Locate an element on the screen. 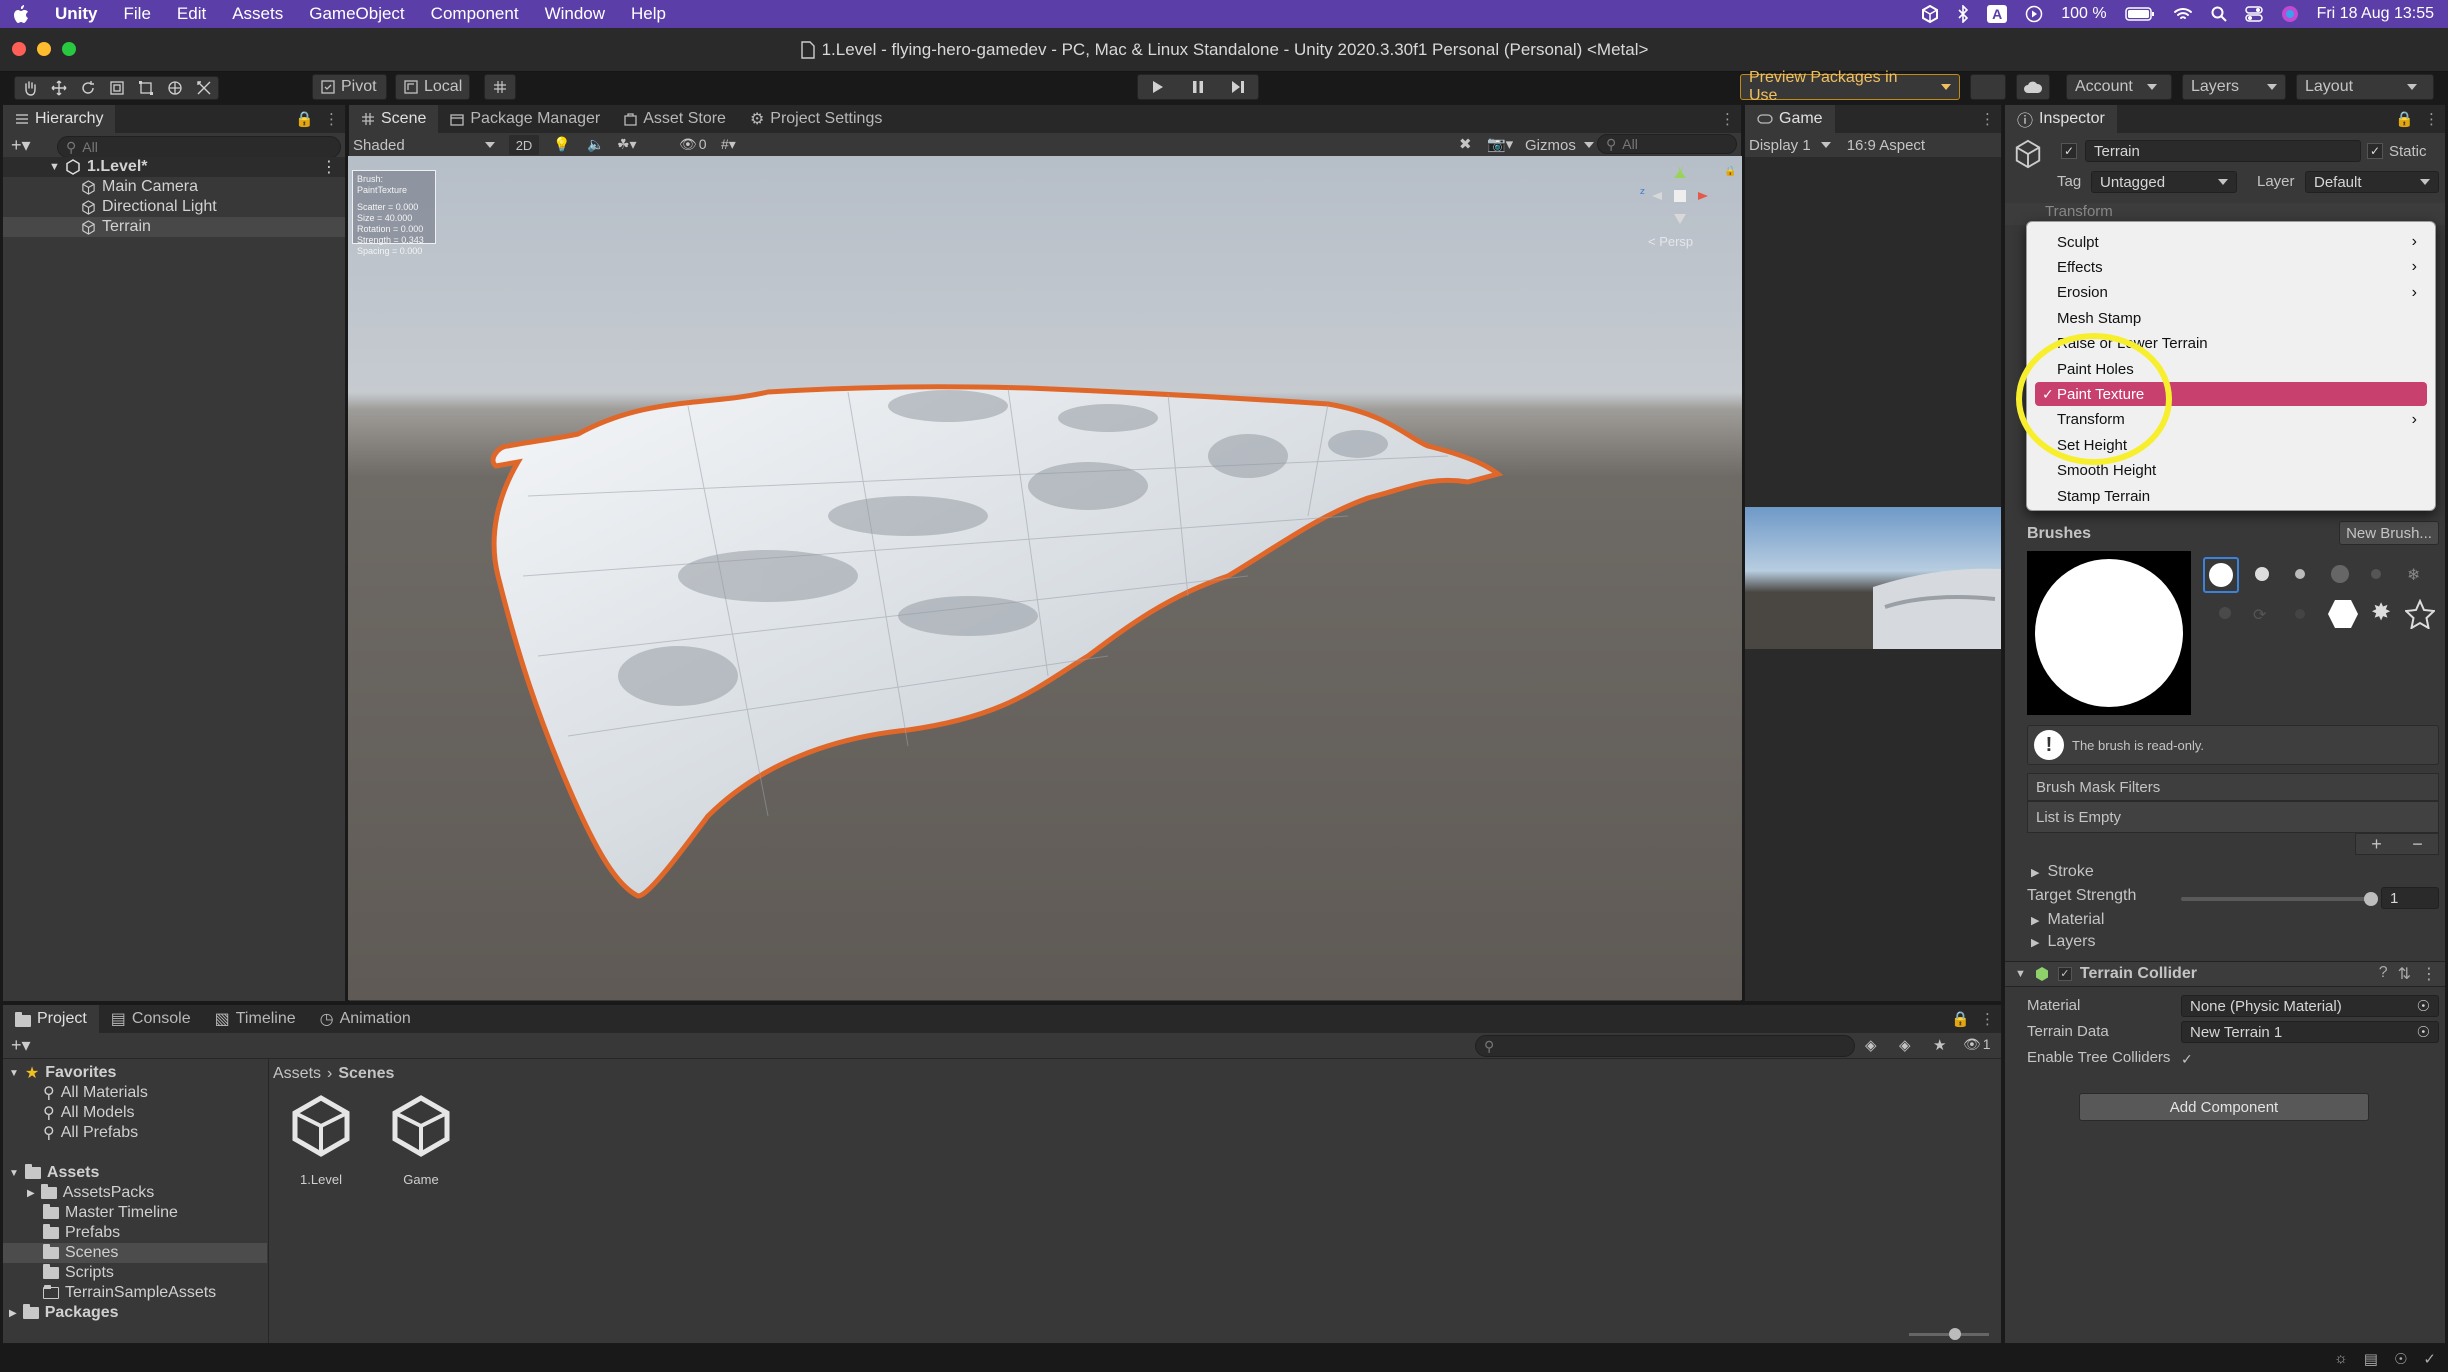 Image resolution: width=2448 pixels, height=1372 pixels. tab-console: ▤ Console is located at coordinates (151, 1019).